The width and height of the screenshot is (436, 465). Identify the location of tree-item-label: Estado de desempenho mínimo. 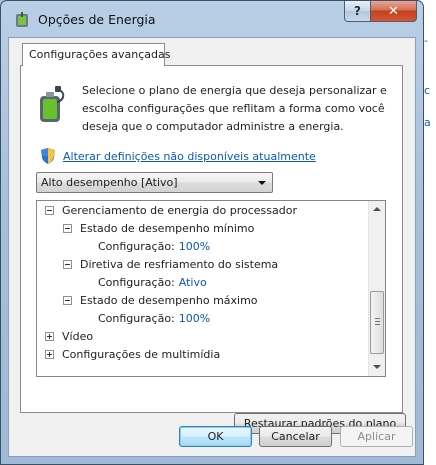
(167, 228).